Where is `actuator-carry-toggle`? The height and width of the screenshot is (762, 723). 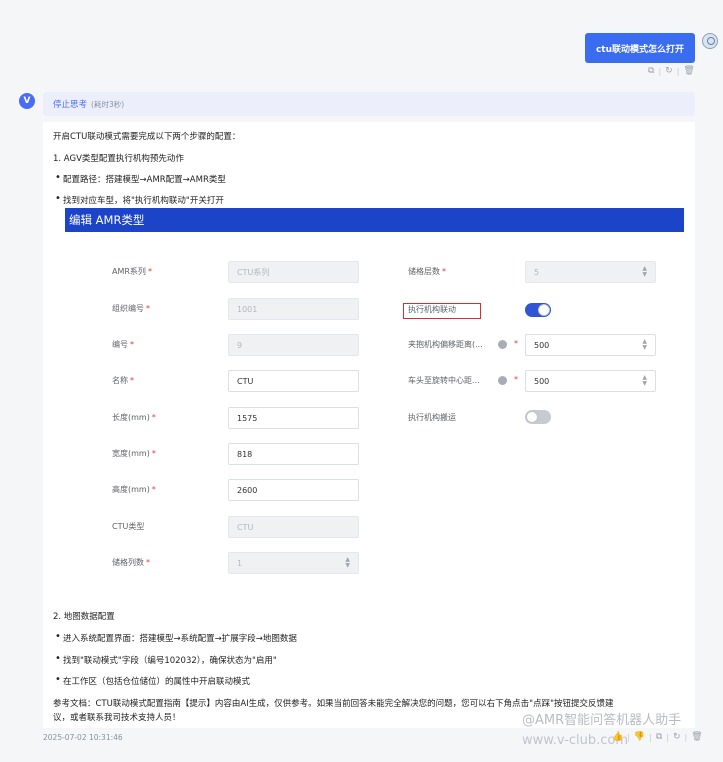
actuator-carry-toggle is located at coordinates (538, 417).